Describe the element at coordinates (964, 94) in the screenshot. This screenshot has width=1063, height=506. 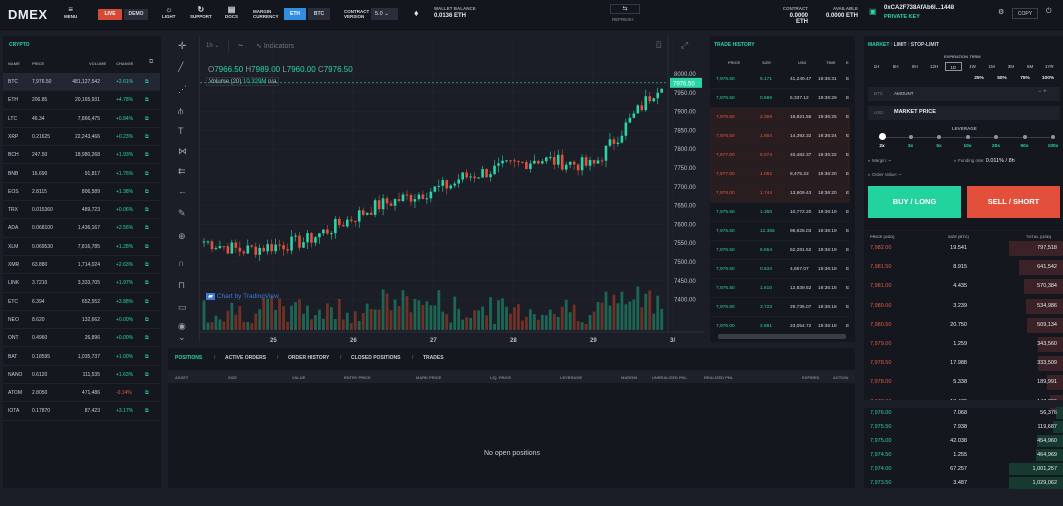
I see `amount-input: BTC AMOUNT − +` at that location.